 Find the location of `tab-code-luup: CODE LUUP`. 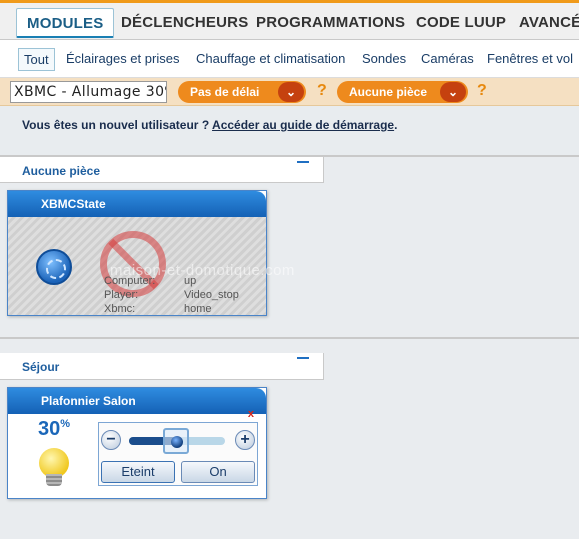

tab-code-luup: CODE LUUP is located at coordinates (461, 23).